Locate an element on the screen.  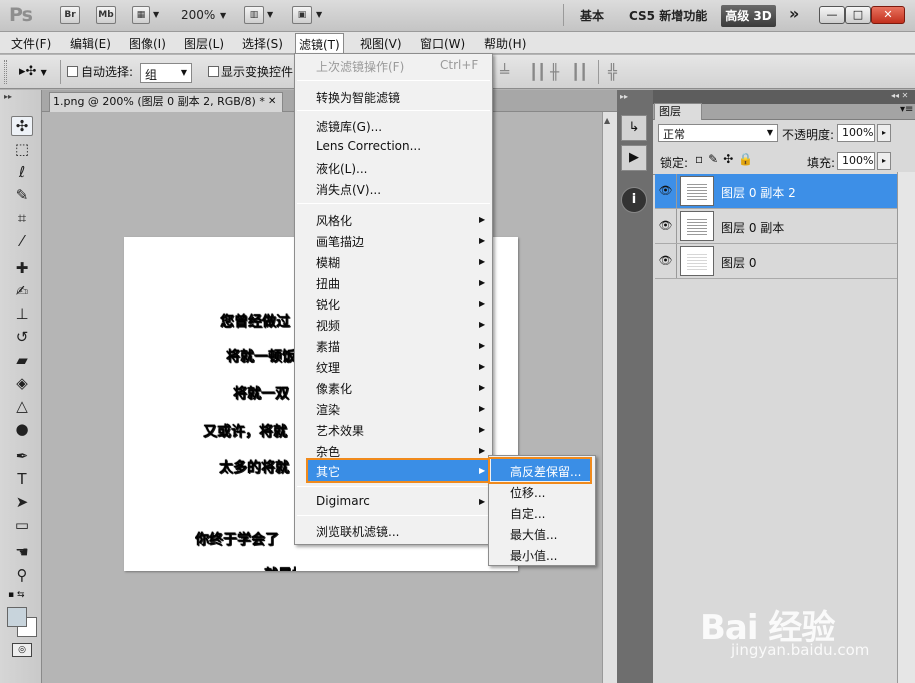
path-select-tool-icon: ➤ is located at coordinates (22, 502).